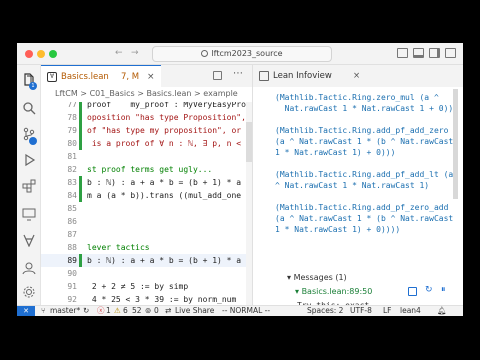 This screenshot has height=360, width=480. What do you see at coordinates (402, 53) in the screenshot?
I see `toggle-sidebar-icon` at bounding box center [402, 53].